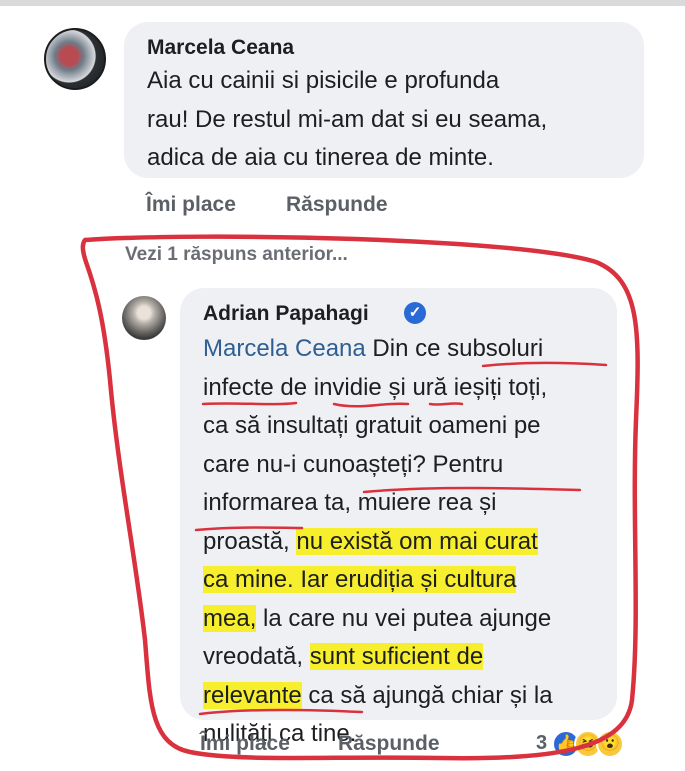 The height and width of the screenshot is (771, 685). What do you see at coordinates (250, 541) in the screenshot?
I see `comment-2-text-segment: proastă,` at bounding box center [250, 541].